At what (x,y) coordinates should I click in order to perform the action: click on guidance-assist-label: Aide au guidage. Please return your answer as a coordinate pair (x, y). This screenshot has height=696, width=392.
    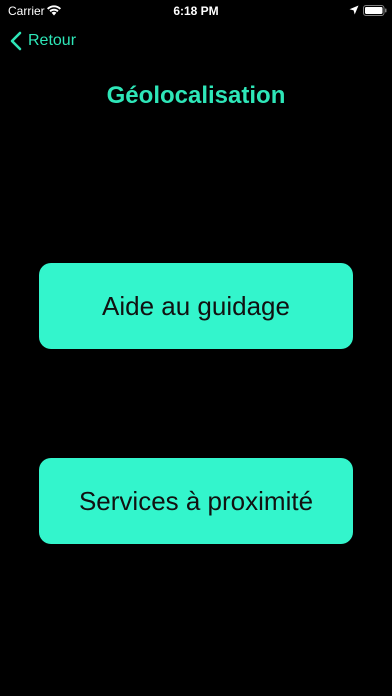
    Looking at the image, I should click on (196, 305).